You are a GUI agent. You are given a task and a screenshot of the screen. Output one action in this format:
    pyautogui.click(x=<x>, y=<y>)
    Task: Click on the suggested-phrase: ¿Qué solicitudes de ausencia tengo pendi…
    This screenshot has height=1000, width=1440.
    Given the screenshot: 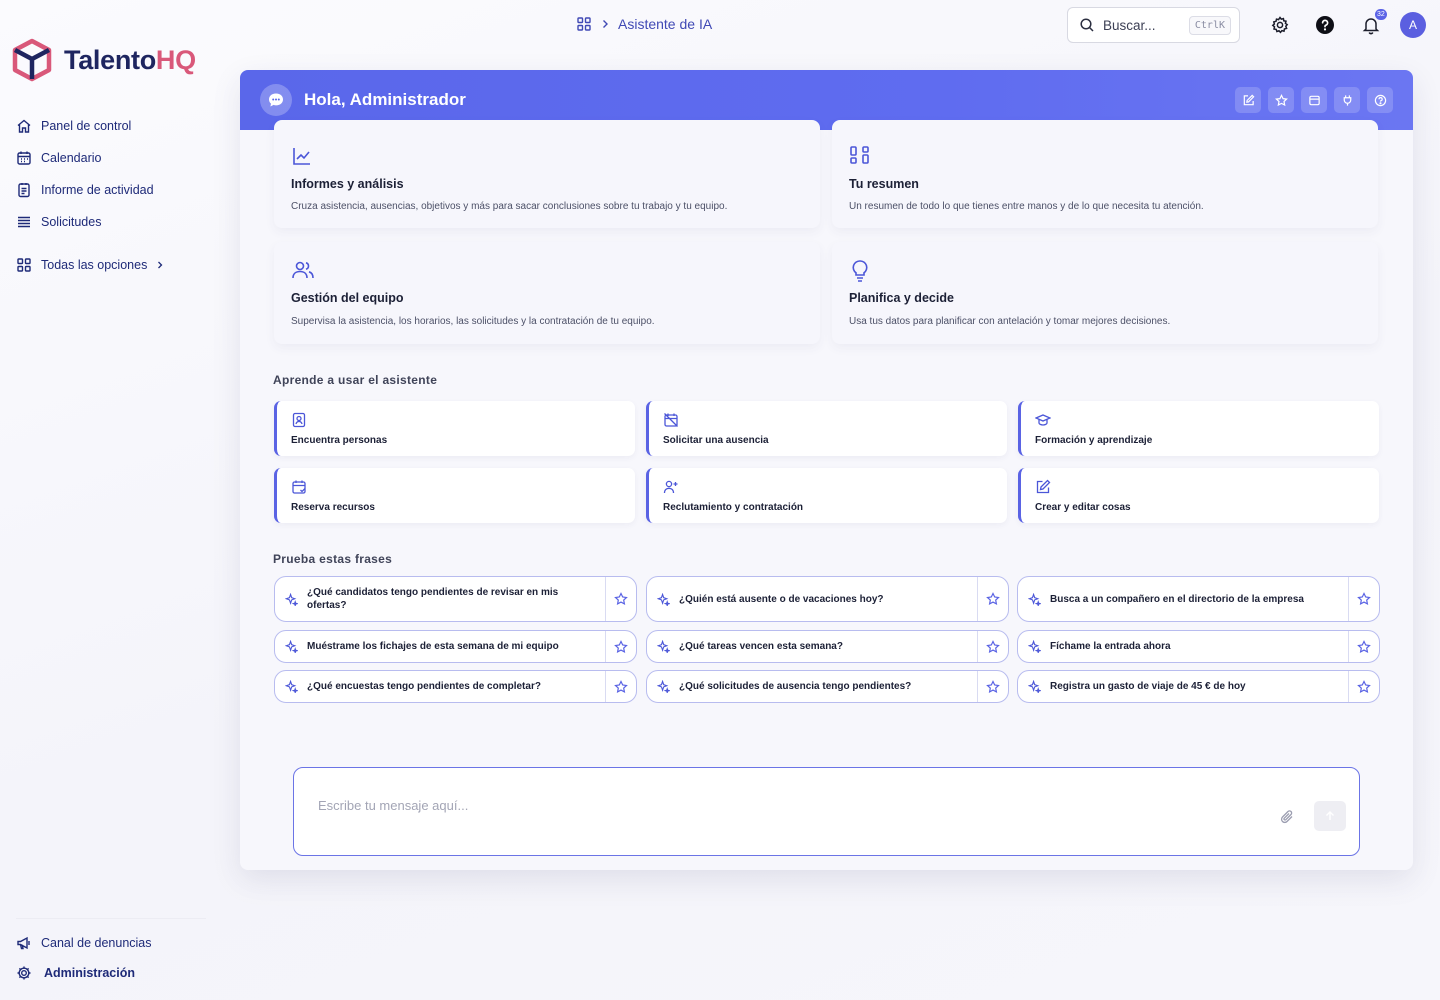 What is the action you would take?
    pyautogui.click(x=827, y=686)
    